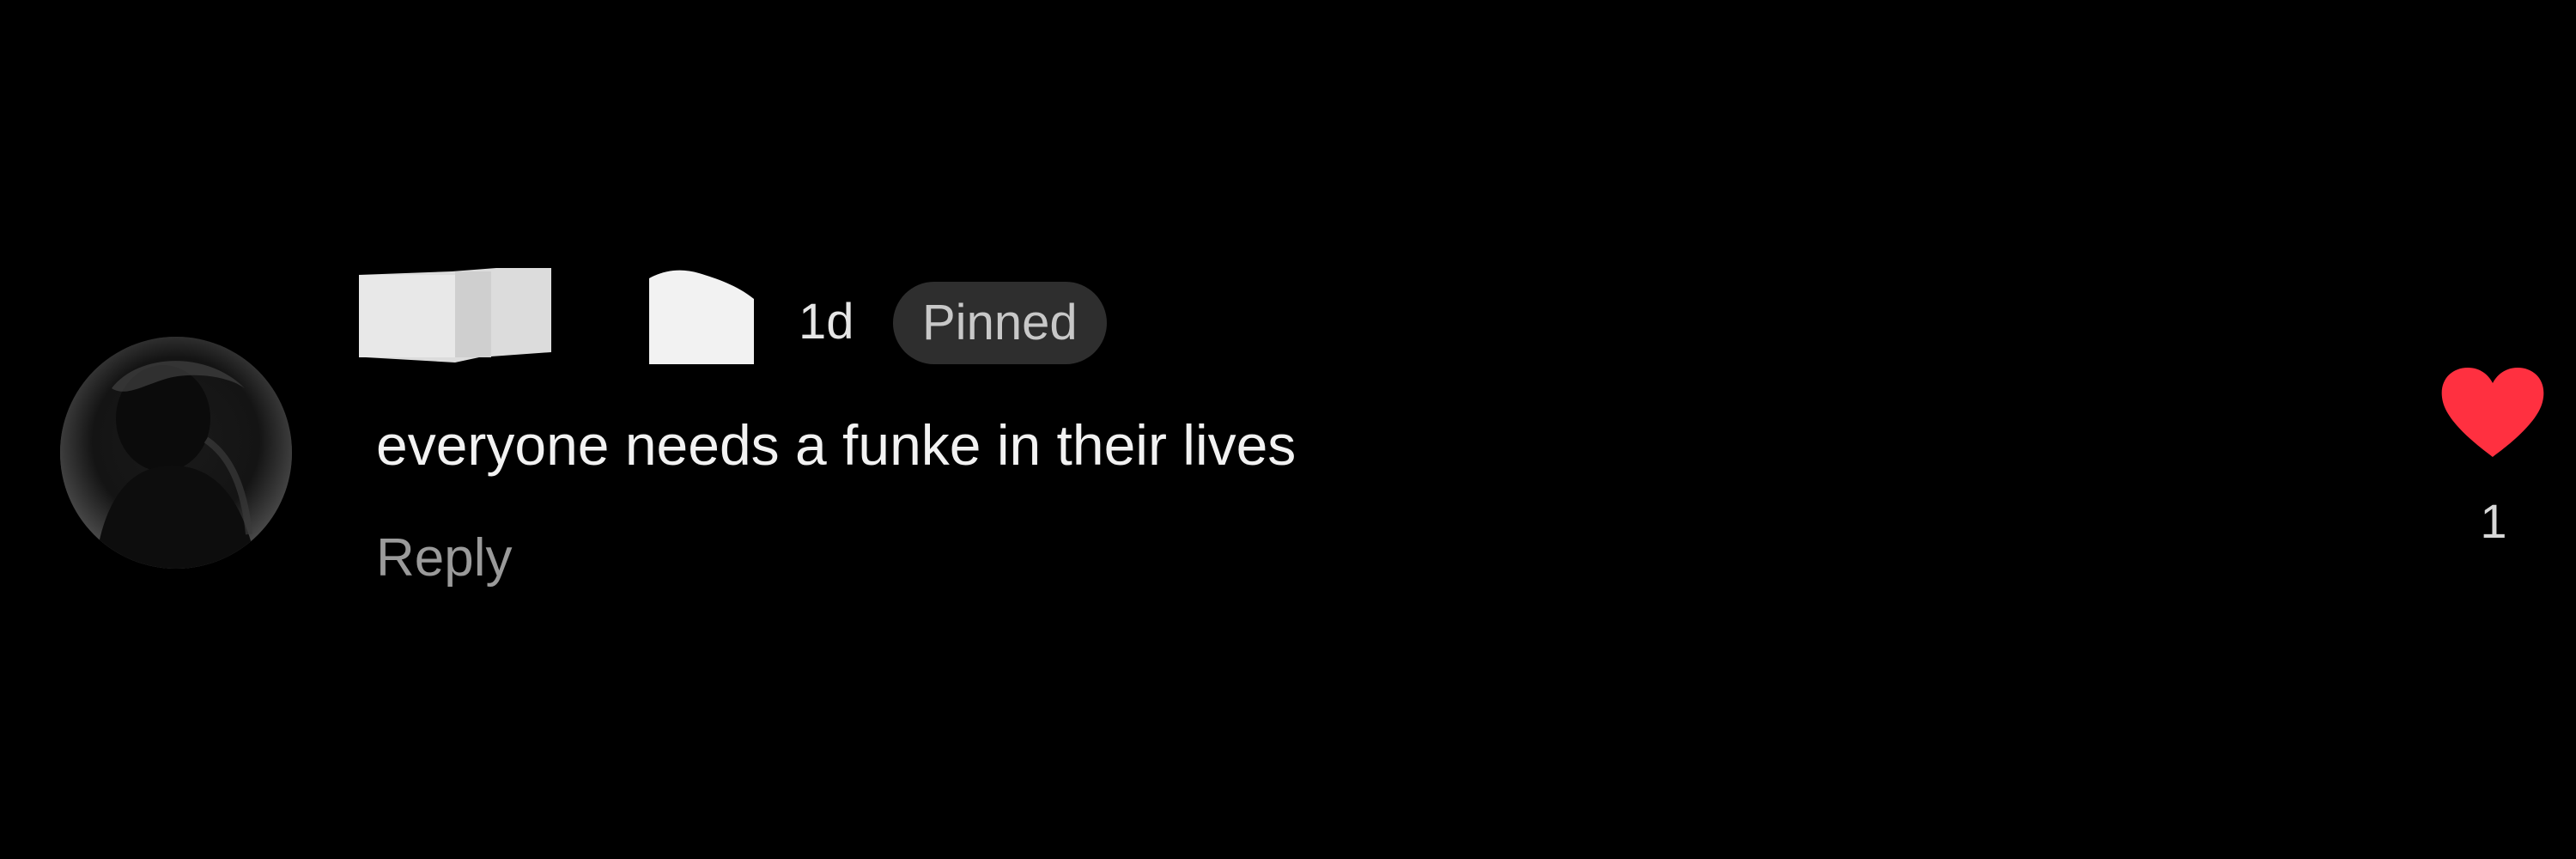 The width and height of the screenshot is (2576, 859). I want to click on like-button, so click(2492, 412).